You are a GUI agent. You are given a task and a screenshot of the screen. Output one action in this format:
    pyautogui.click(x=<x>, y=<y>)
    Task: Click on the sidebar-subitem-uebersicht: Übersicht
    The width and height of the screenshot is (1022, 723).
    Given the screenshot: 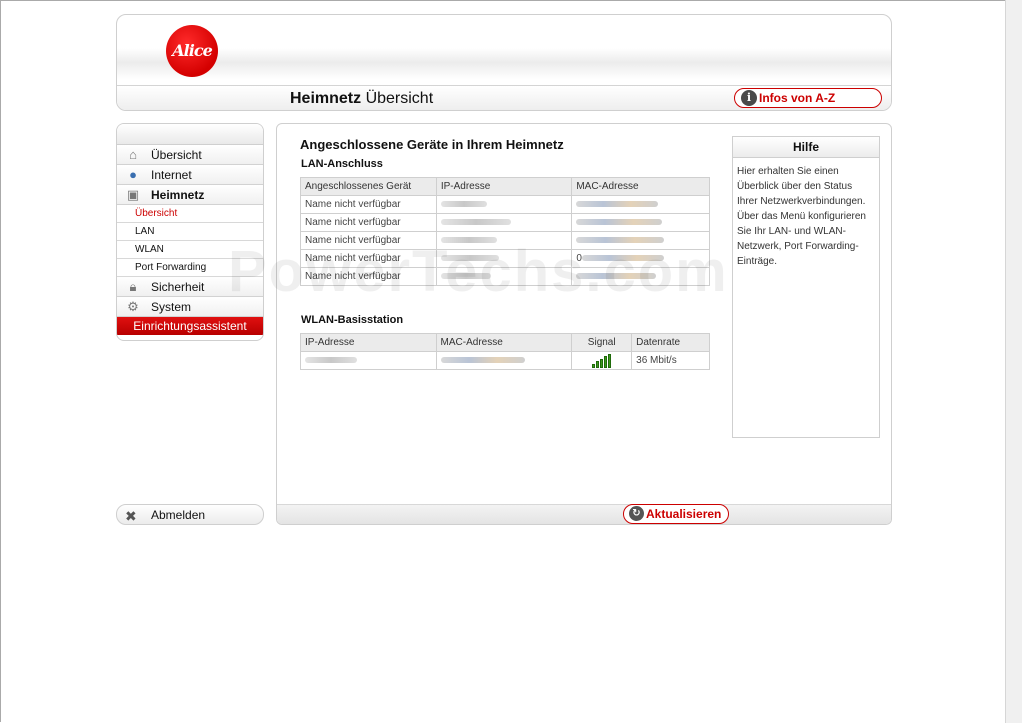 What is the action you would take?
    pyautogui.click(x=190, y=214)
    